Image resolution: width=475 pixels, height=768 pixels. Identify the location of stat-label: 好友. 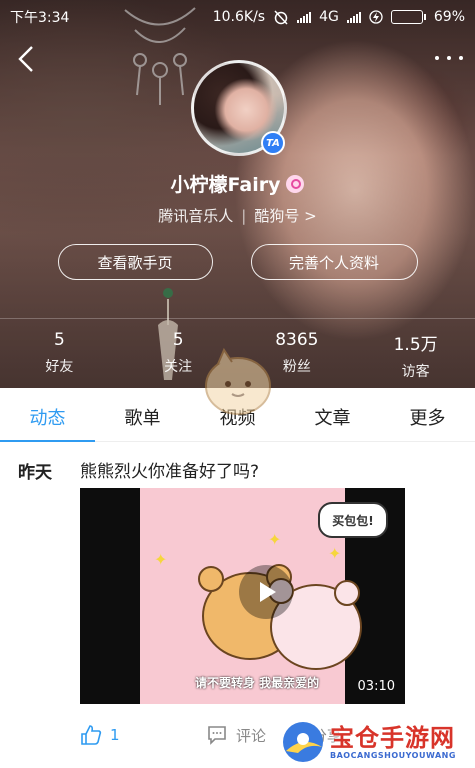
(59, 367).